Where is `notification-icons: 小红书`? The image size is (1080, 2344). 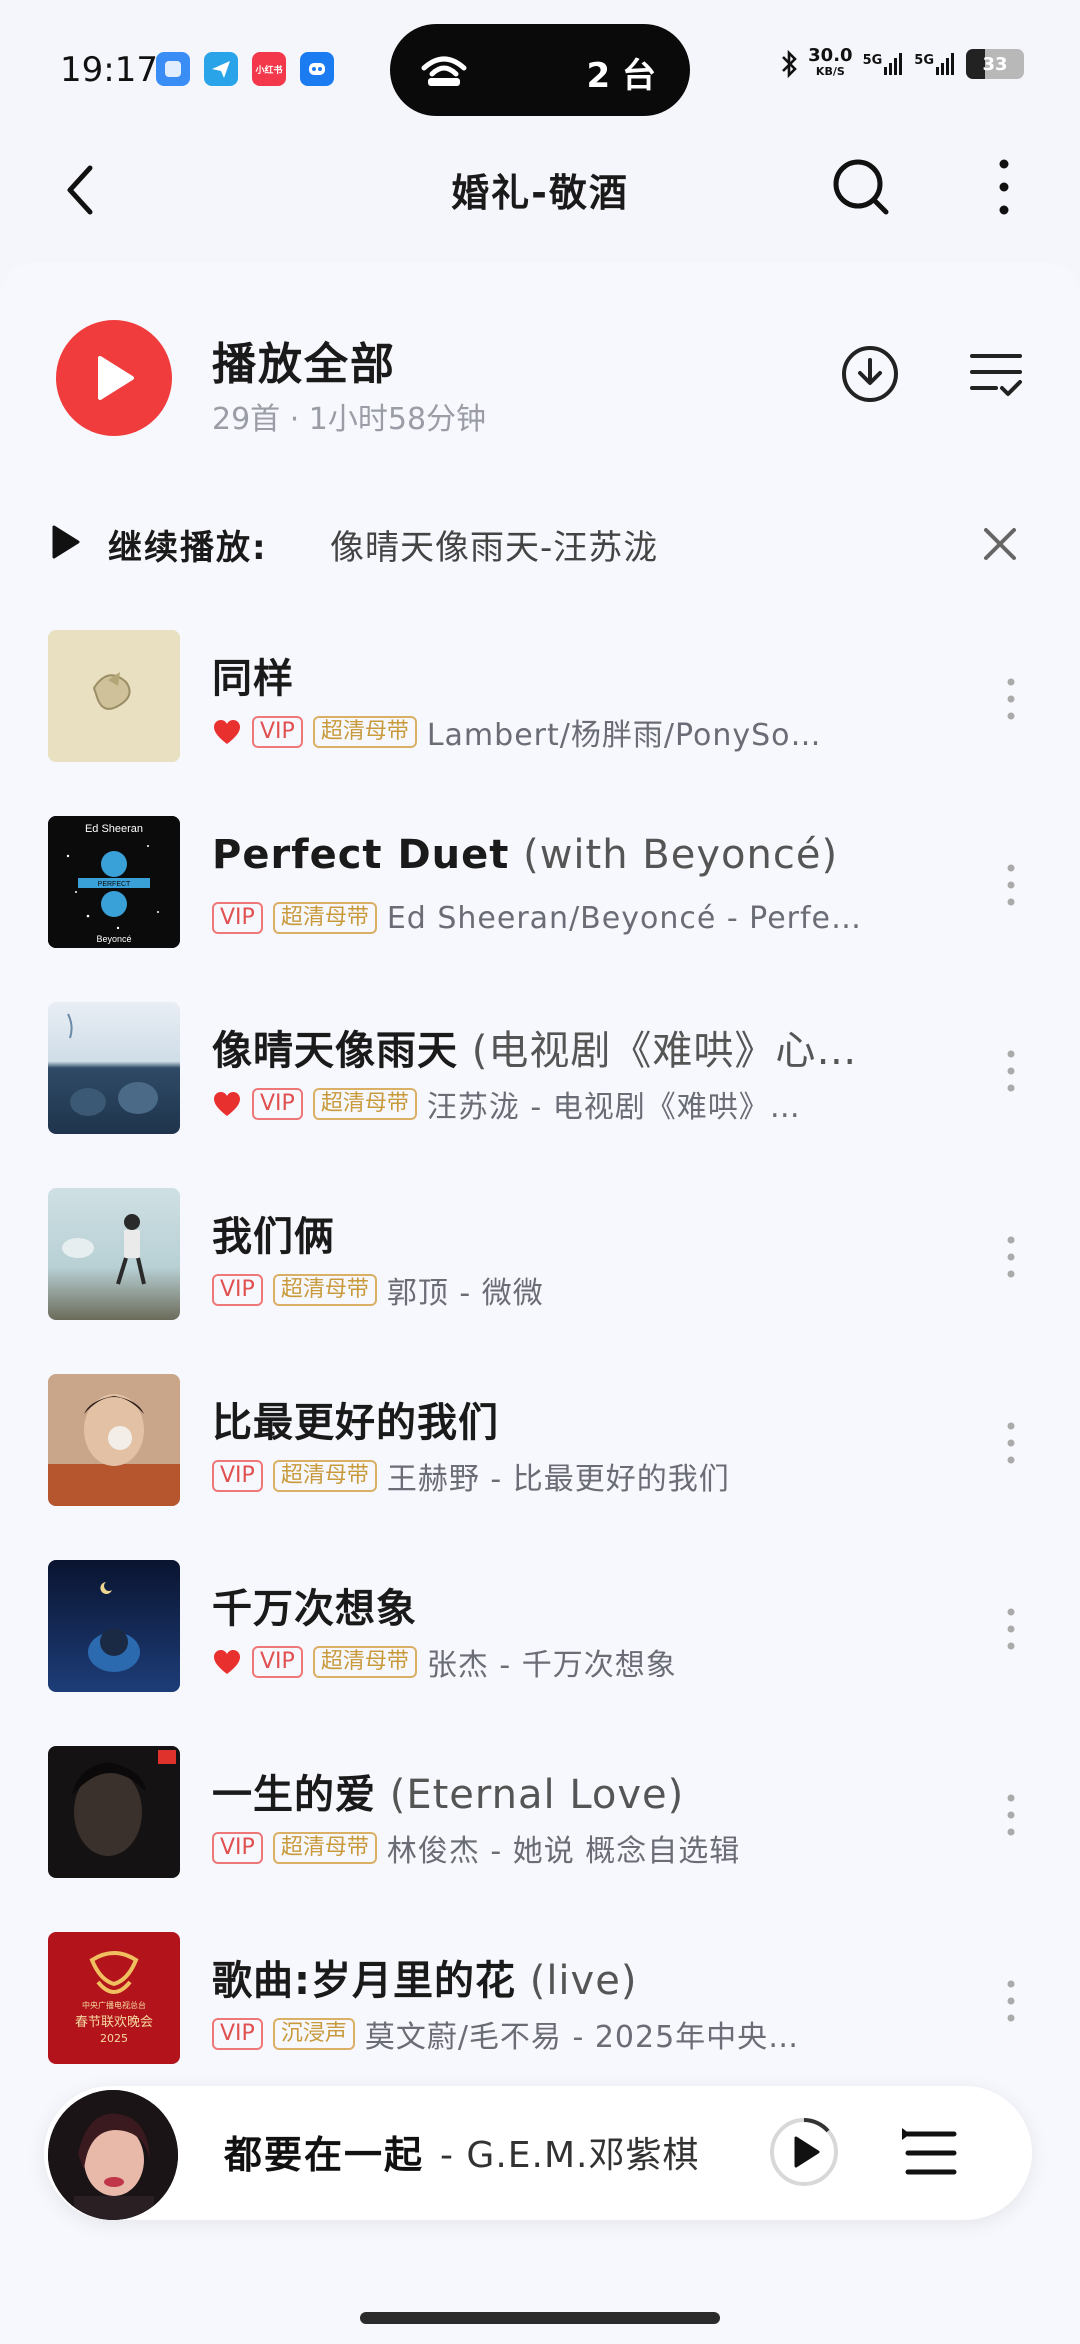
notification-icons: 小红书 is located at coordinates (245, 69).